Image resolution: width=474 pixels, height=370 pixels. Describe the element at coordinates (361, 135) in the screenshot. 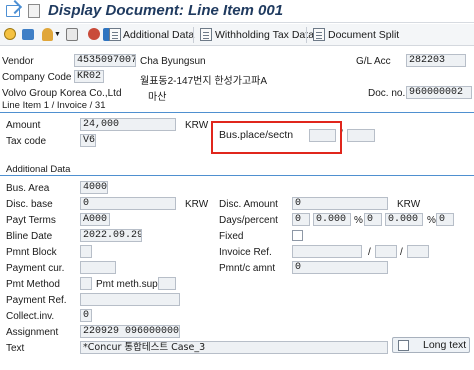

I see `section-code-field` at that location.